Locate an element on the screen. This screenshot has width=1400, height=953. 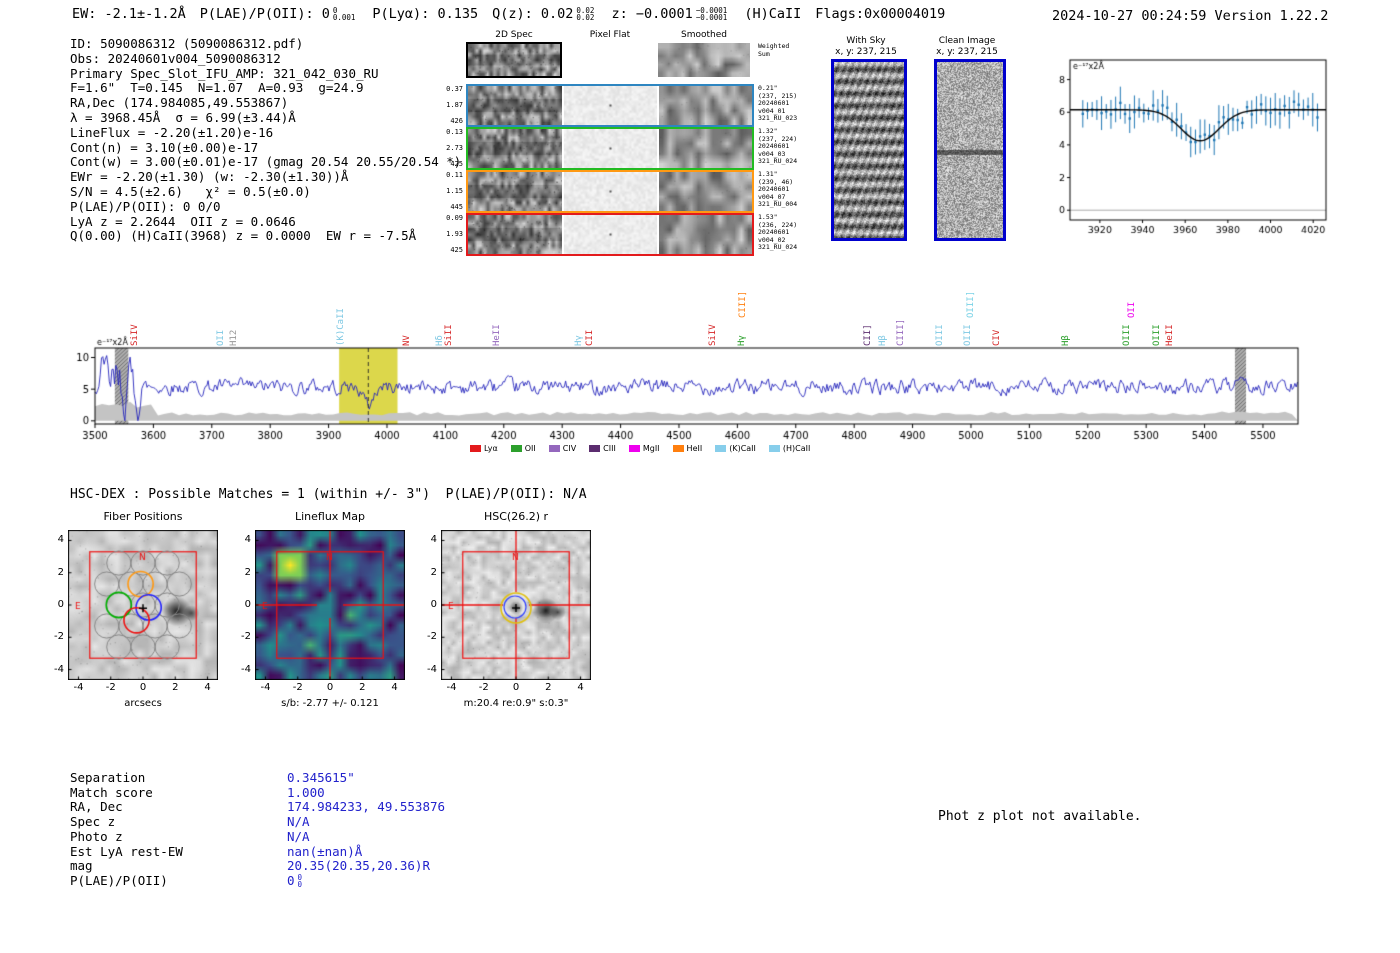
spec2d-value: 0.11 is located at coordinates (454, 175).